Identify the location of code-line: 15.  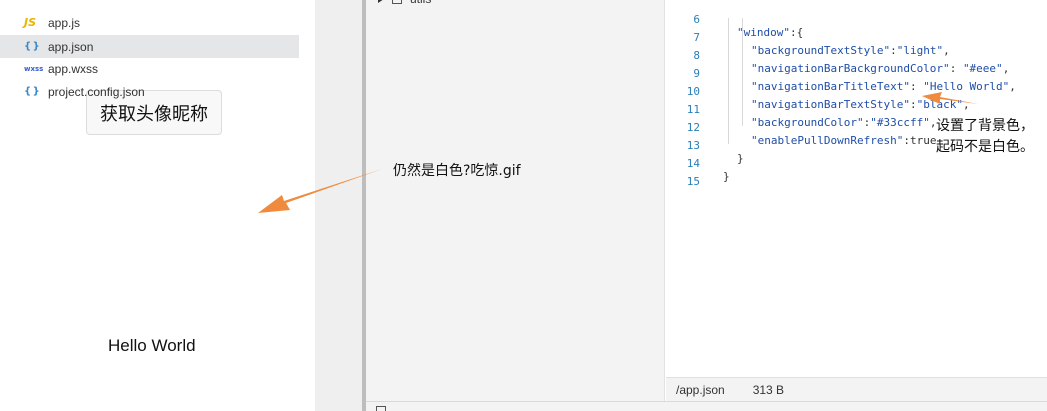
(856, 175).